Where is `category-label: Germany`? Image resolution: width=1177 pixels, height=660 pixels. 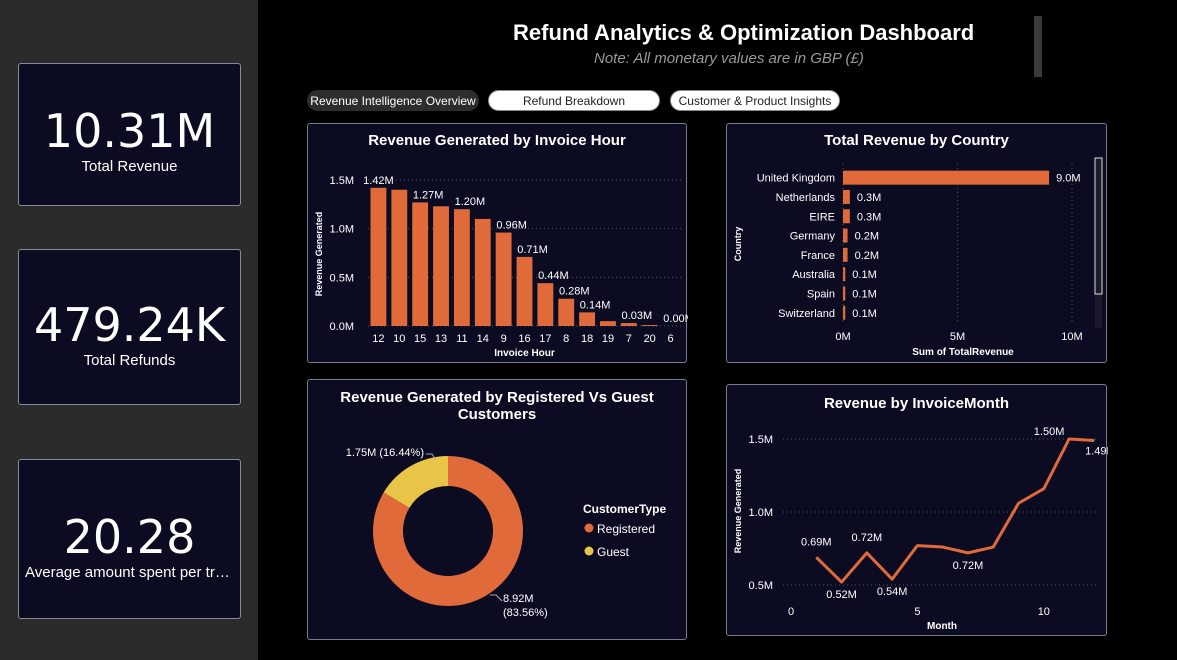
category-label: Germany is located at coordinates (813, 237).